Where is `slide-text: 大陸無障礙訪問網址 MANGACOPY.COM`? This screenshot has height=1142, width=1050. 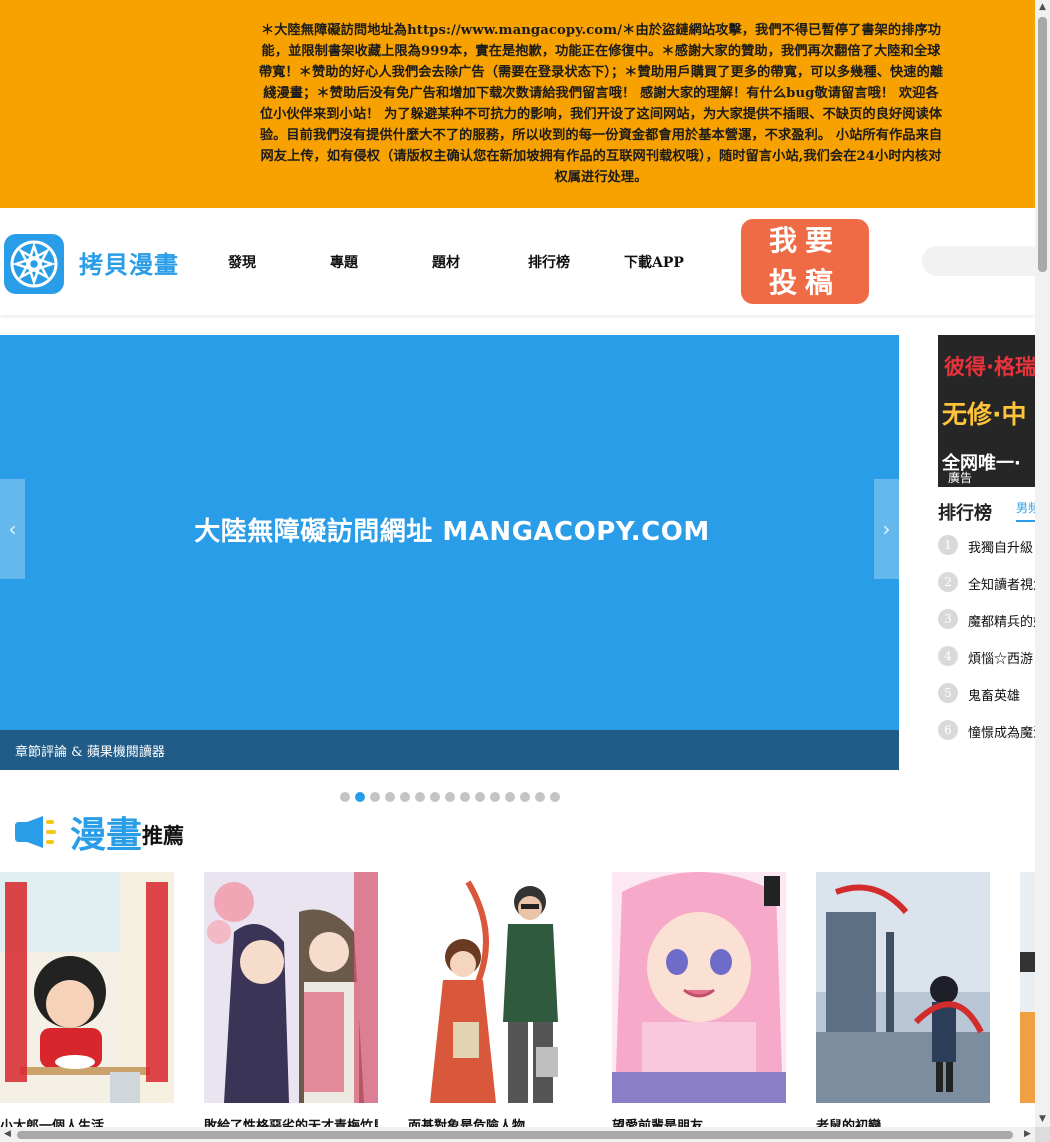
slide-text: 大陸無障礙訪問網址 MANGACOPY.COM is located at coordinates (452, 532).